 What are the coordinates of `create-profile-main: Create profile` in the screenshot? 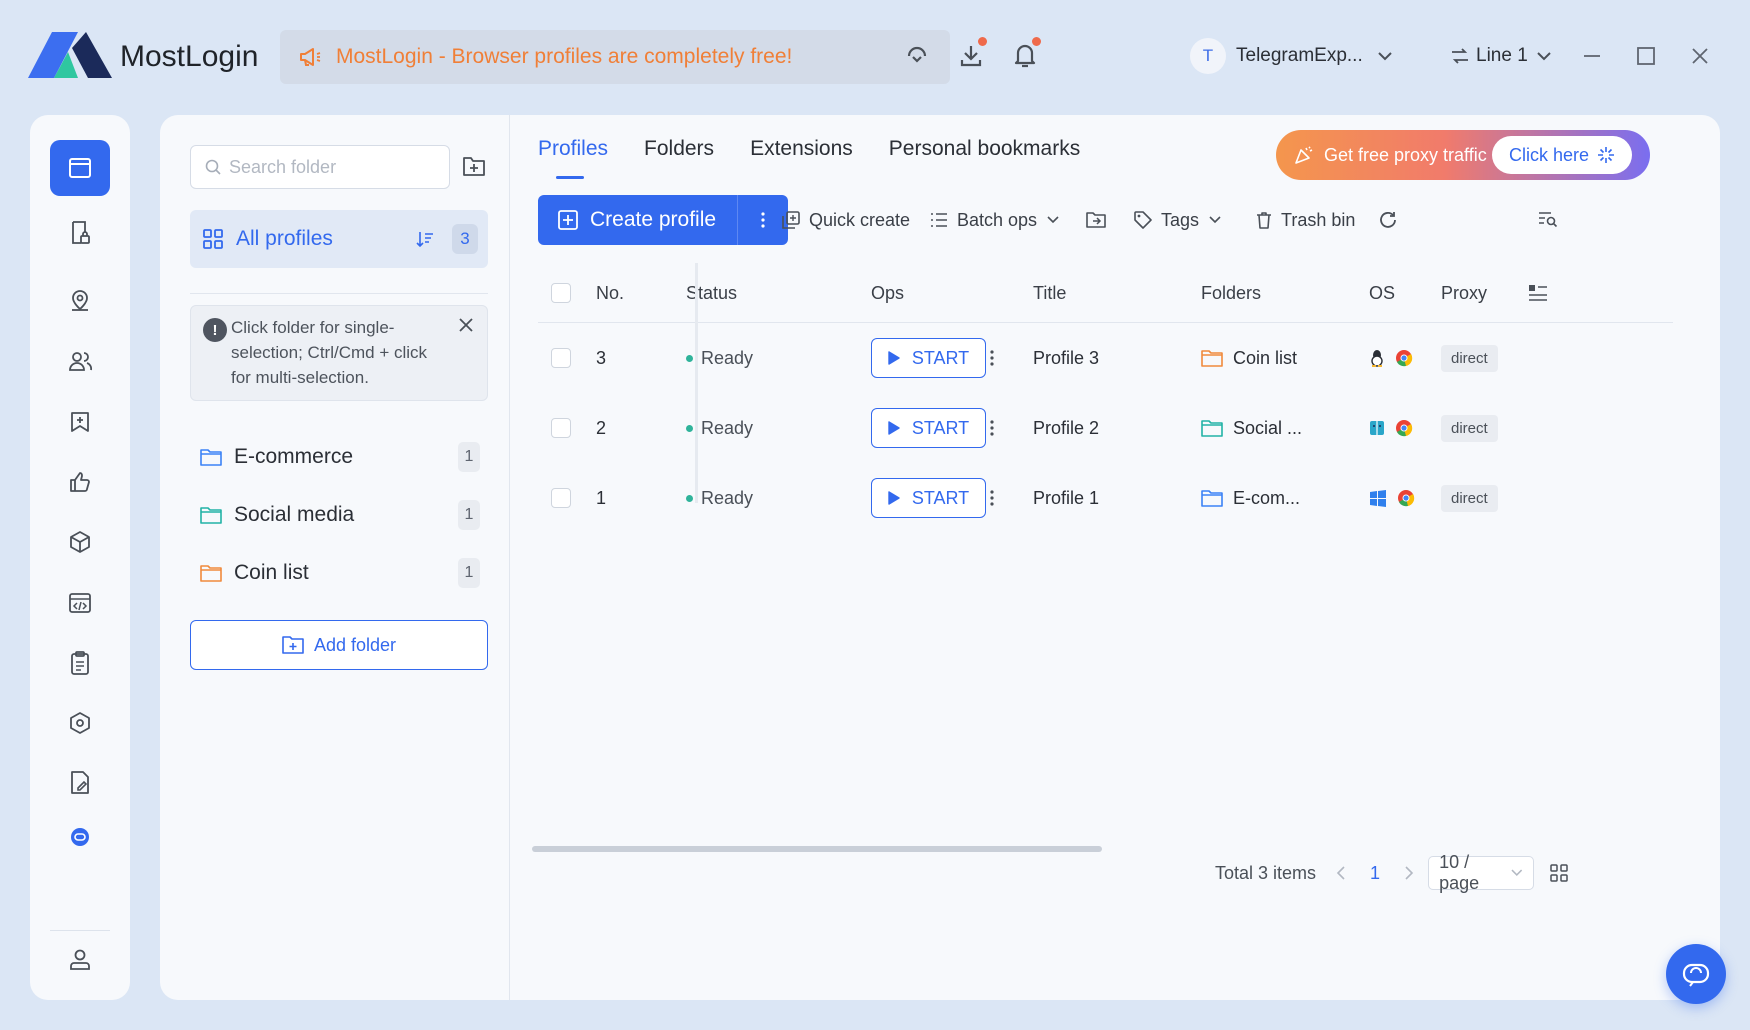 It's located at (638, 220).